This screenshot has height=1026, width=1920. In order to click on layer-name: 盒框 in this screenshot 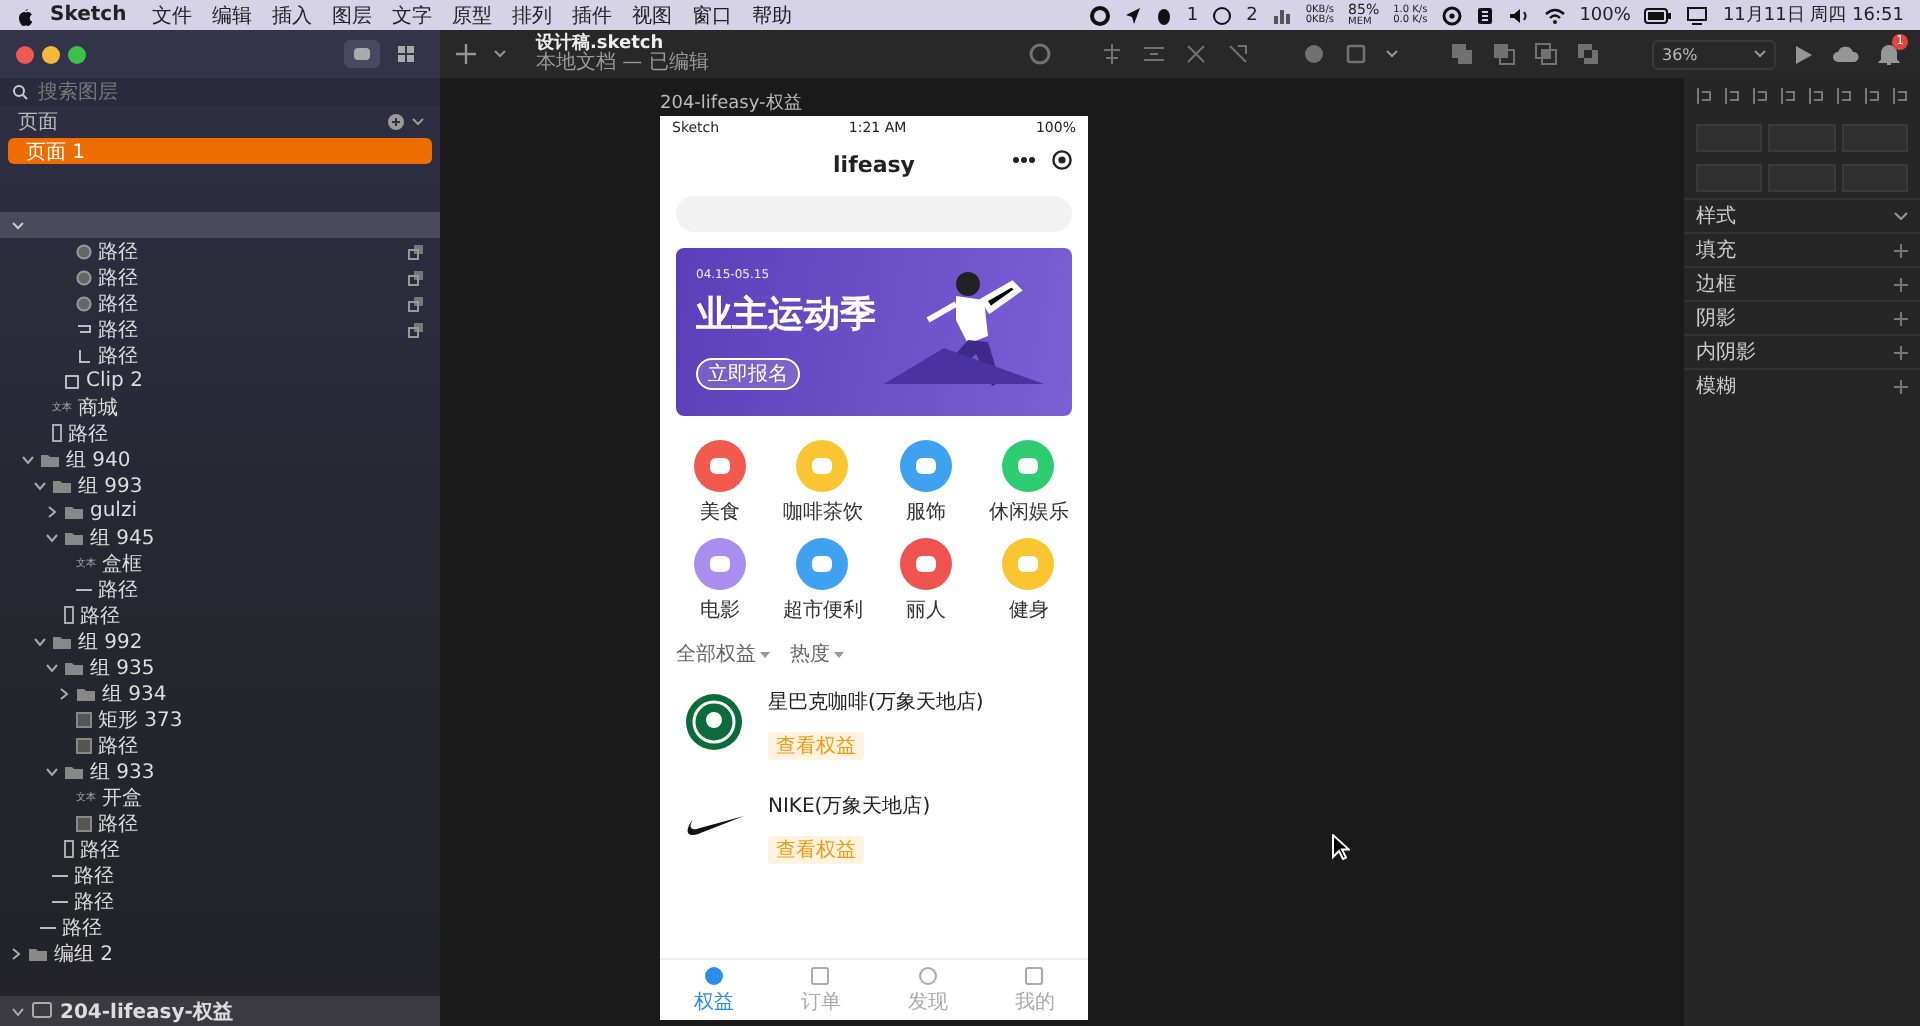, I will do `click(122, 563)`.